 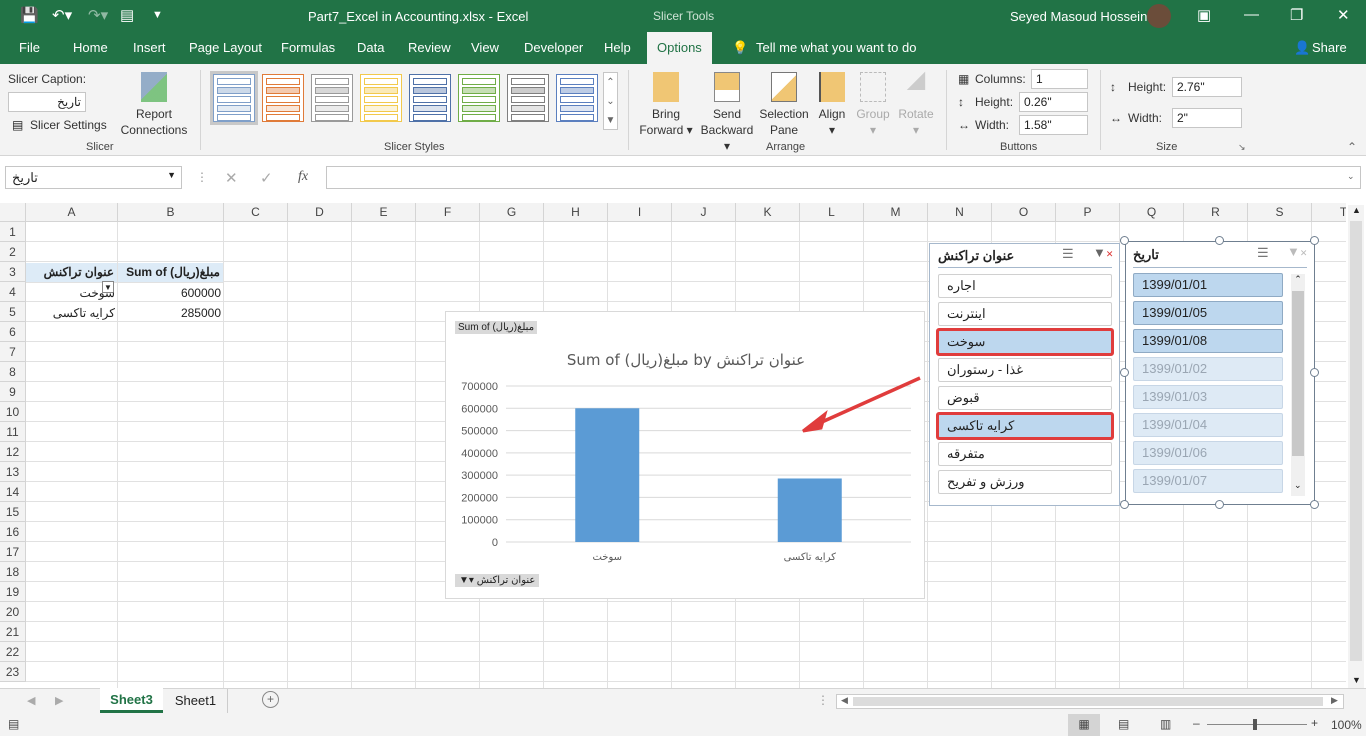 I want to click on gallery-more-icon: ▼, so click(x=610, y=120).